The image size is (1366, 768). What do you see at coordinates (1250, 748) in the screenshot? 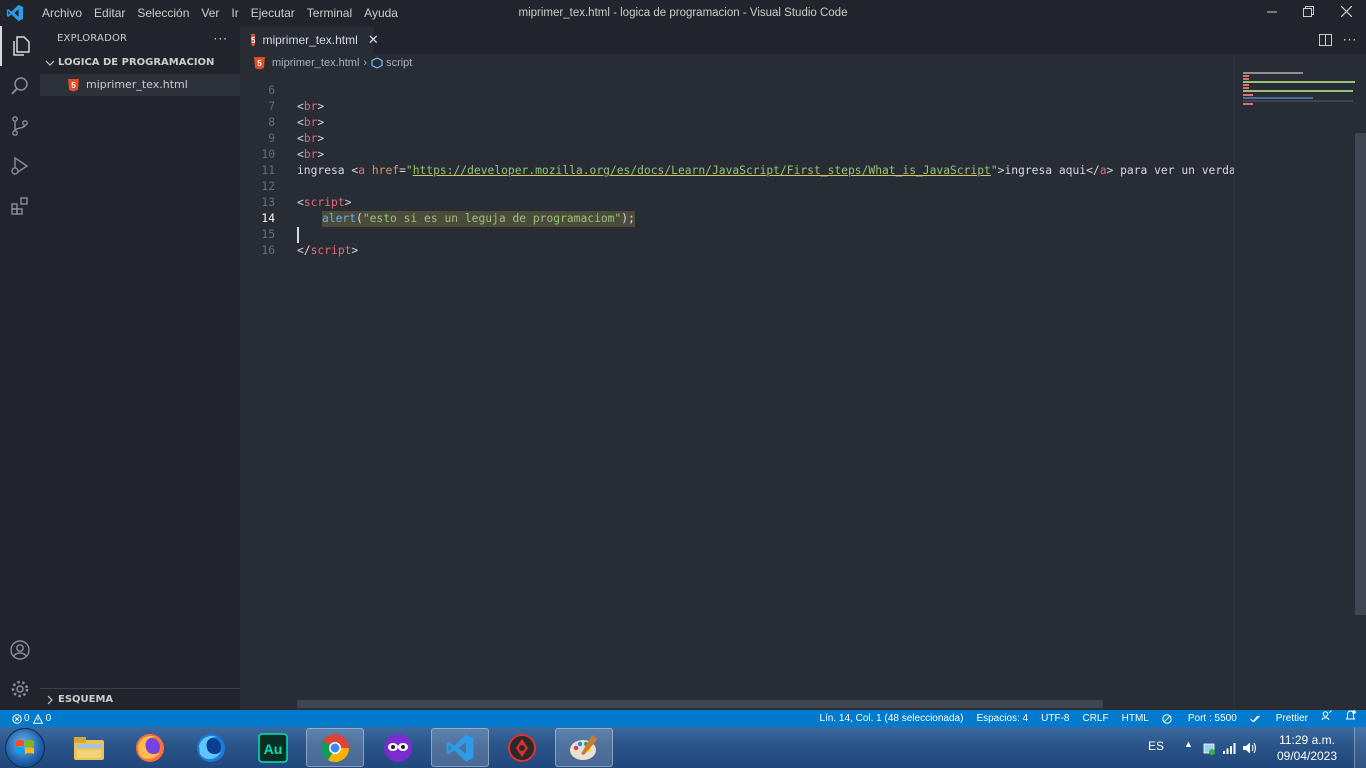
I see `volume-icon` at bounding box center [1250, 748].